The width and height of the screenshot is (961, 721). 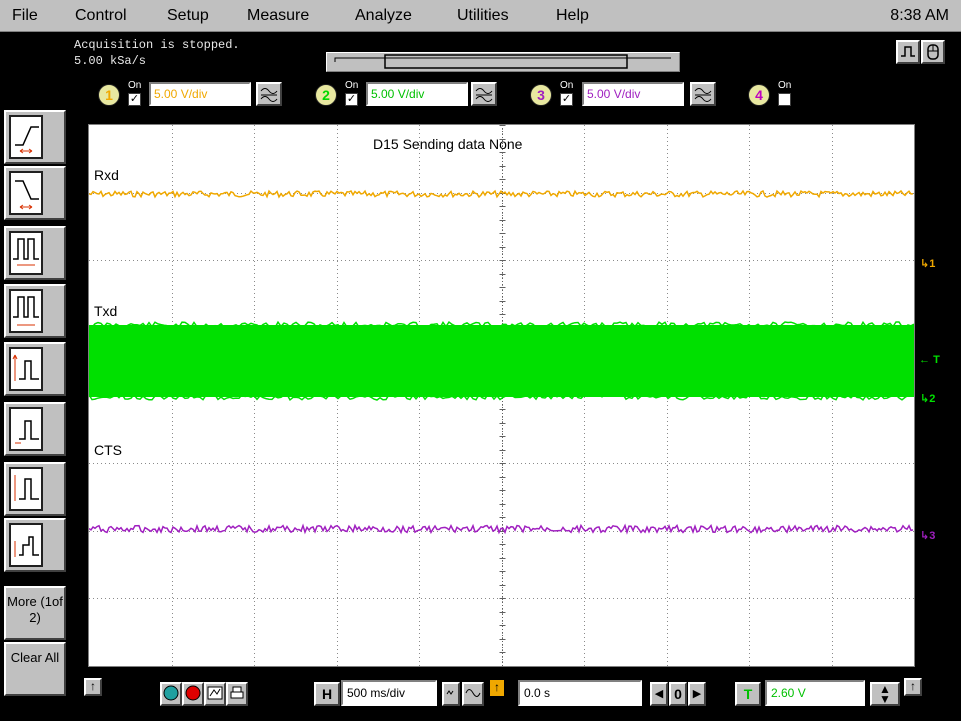 What do you see at coordinates (327, 694) in the screenshot?
I see `horizontal-button: H` at bounding box center [327, 694].